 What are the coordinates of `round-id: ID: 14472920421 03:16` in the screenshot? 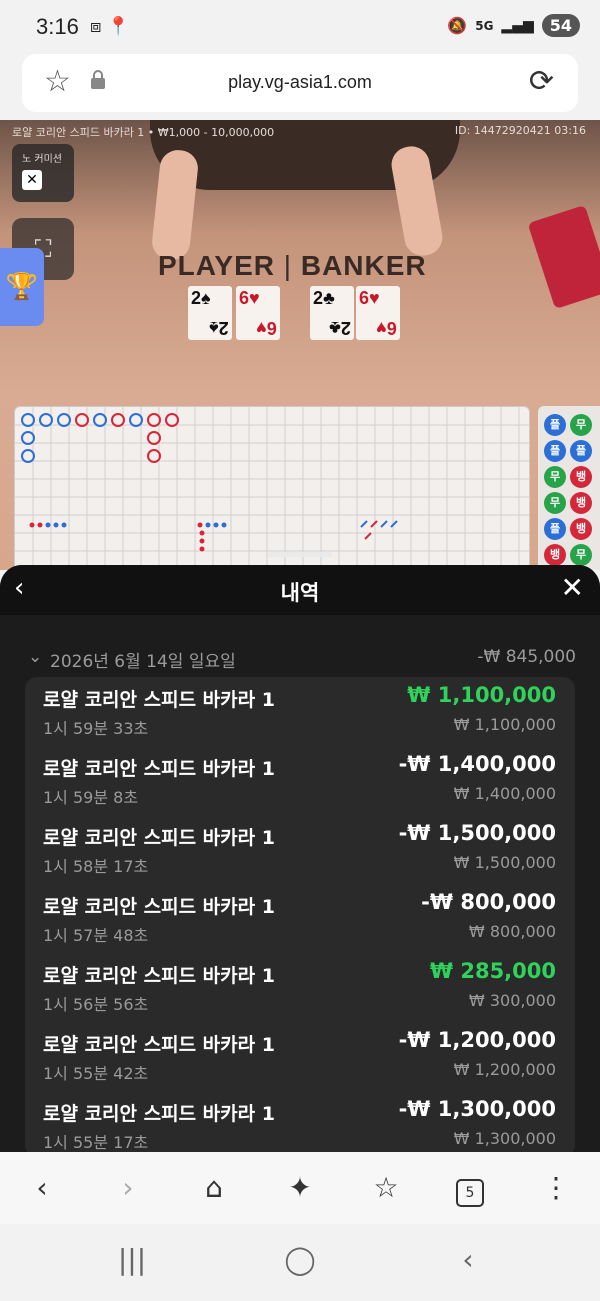 It's located at (520, 130).